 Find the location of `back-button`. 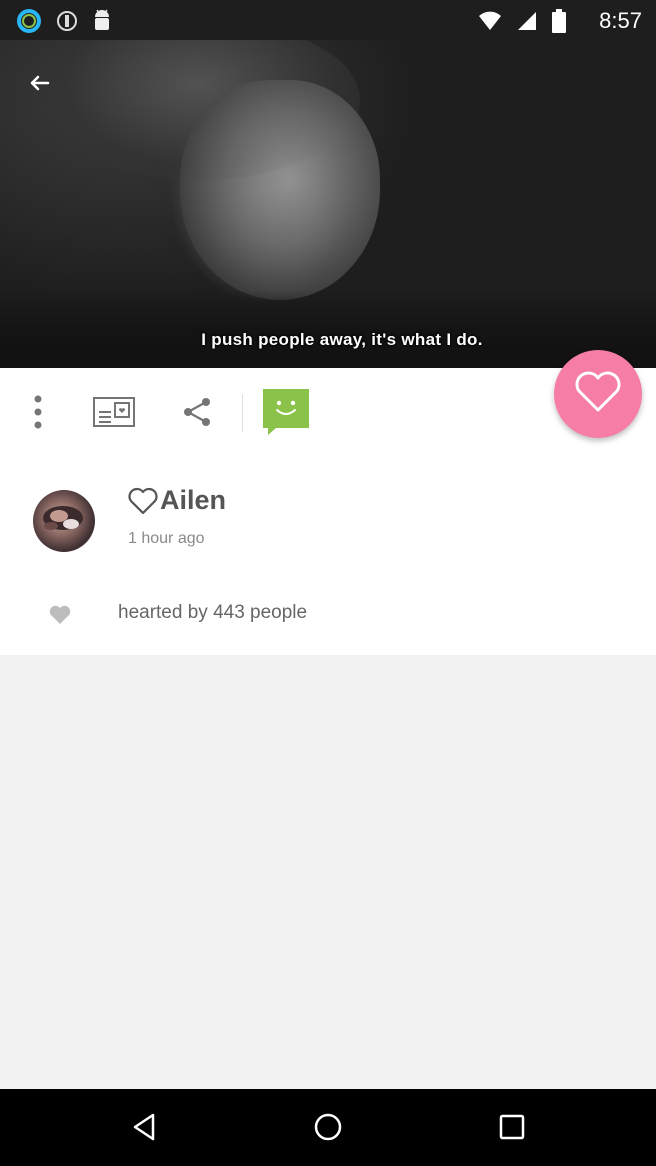

back-button is located at coordinates (38, 86).